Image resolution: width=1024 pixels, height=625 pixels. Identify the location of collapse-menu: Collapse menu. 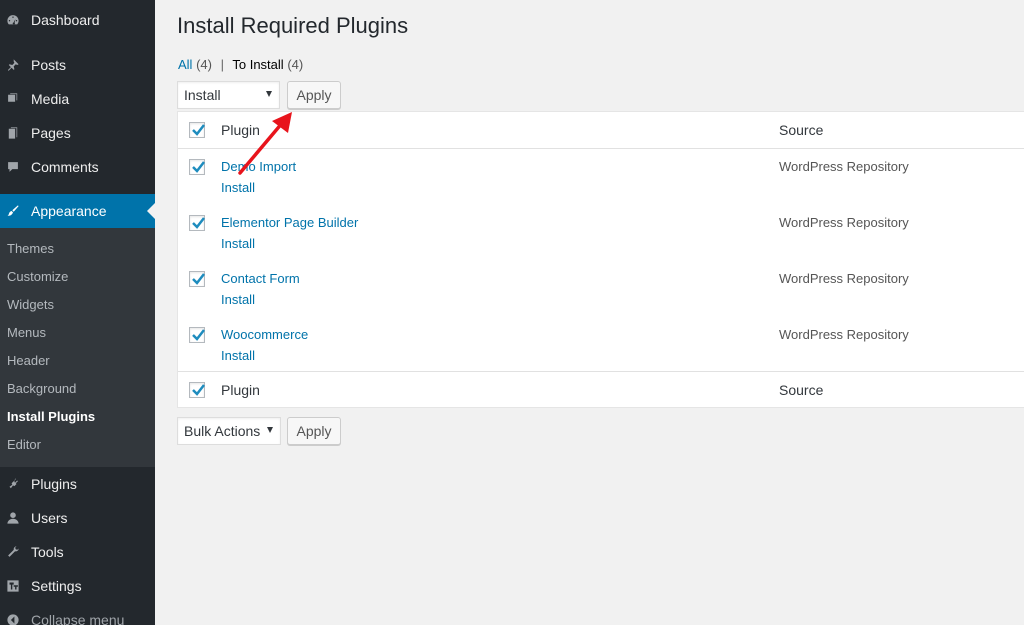
(77, 614).